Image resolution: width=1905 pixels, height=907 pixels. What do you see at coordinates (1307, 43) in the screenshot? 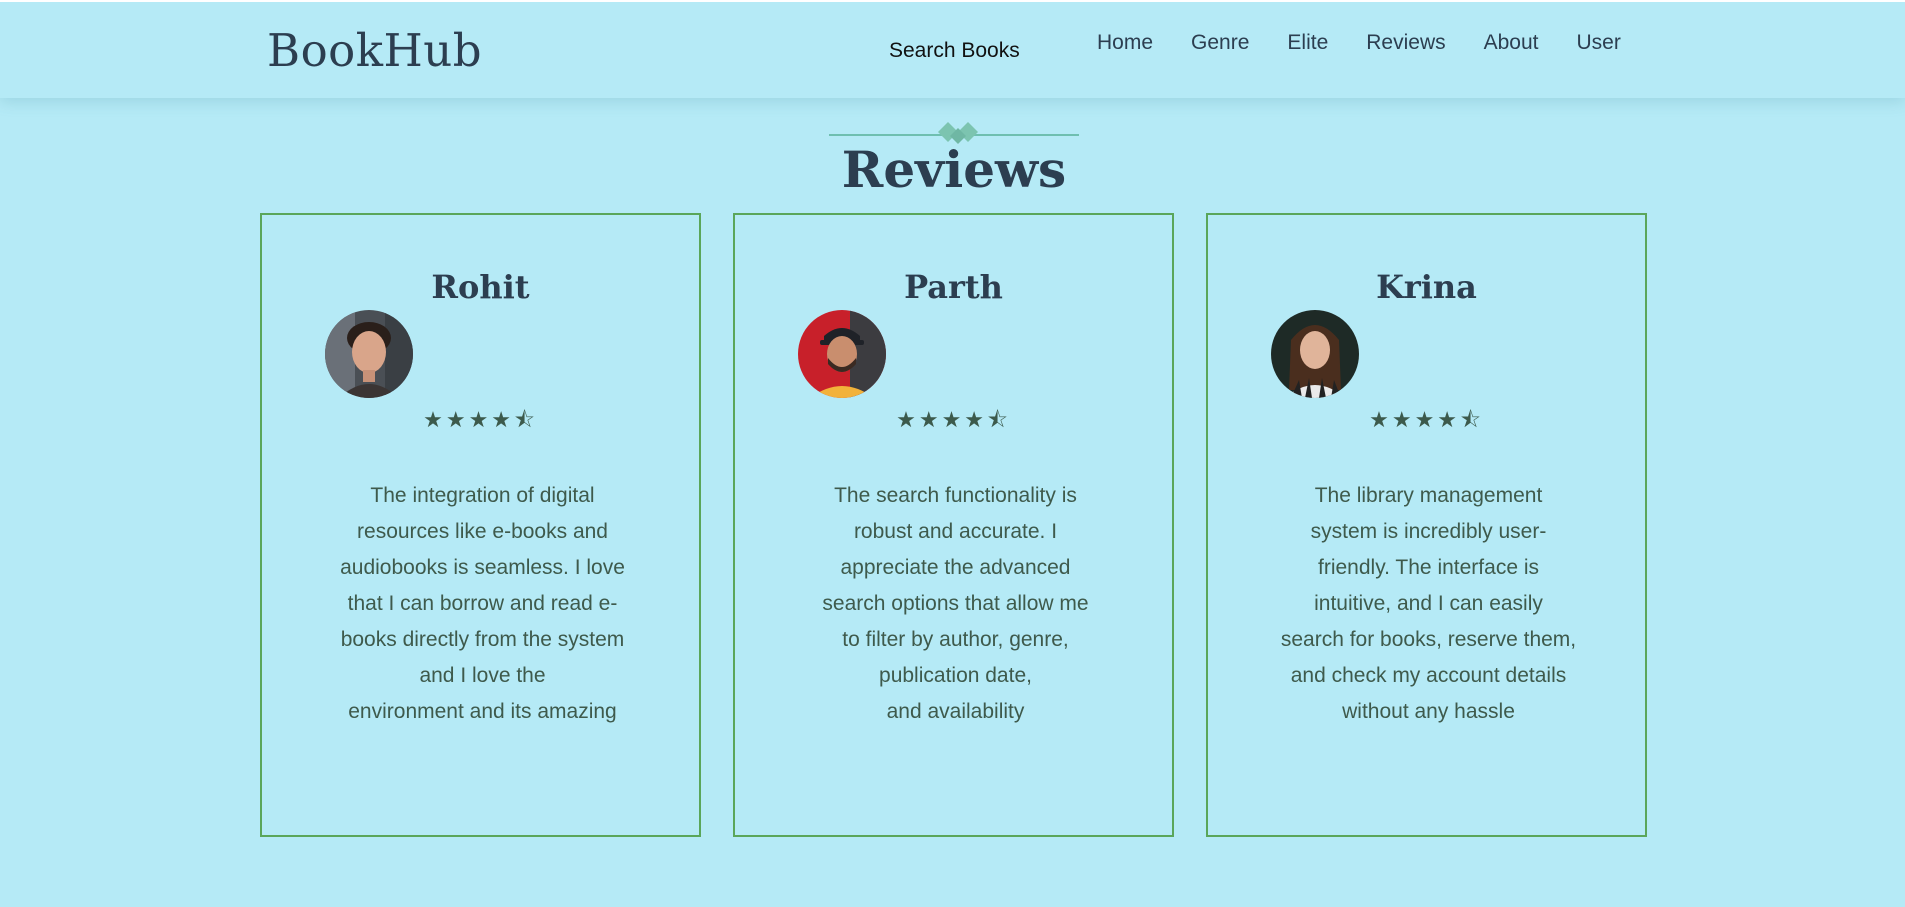
I see `nav-elite: Elite` at bounding box center [1307, 43].